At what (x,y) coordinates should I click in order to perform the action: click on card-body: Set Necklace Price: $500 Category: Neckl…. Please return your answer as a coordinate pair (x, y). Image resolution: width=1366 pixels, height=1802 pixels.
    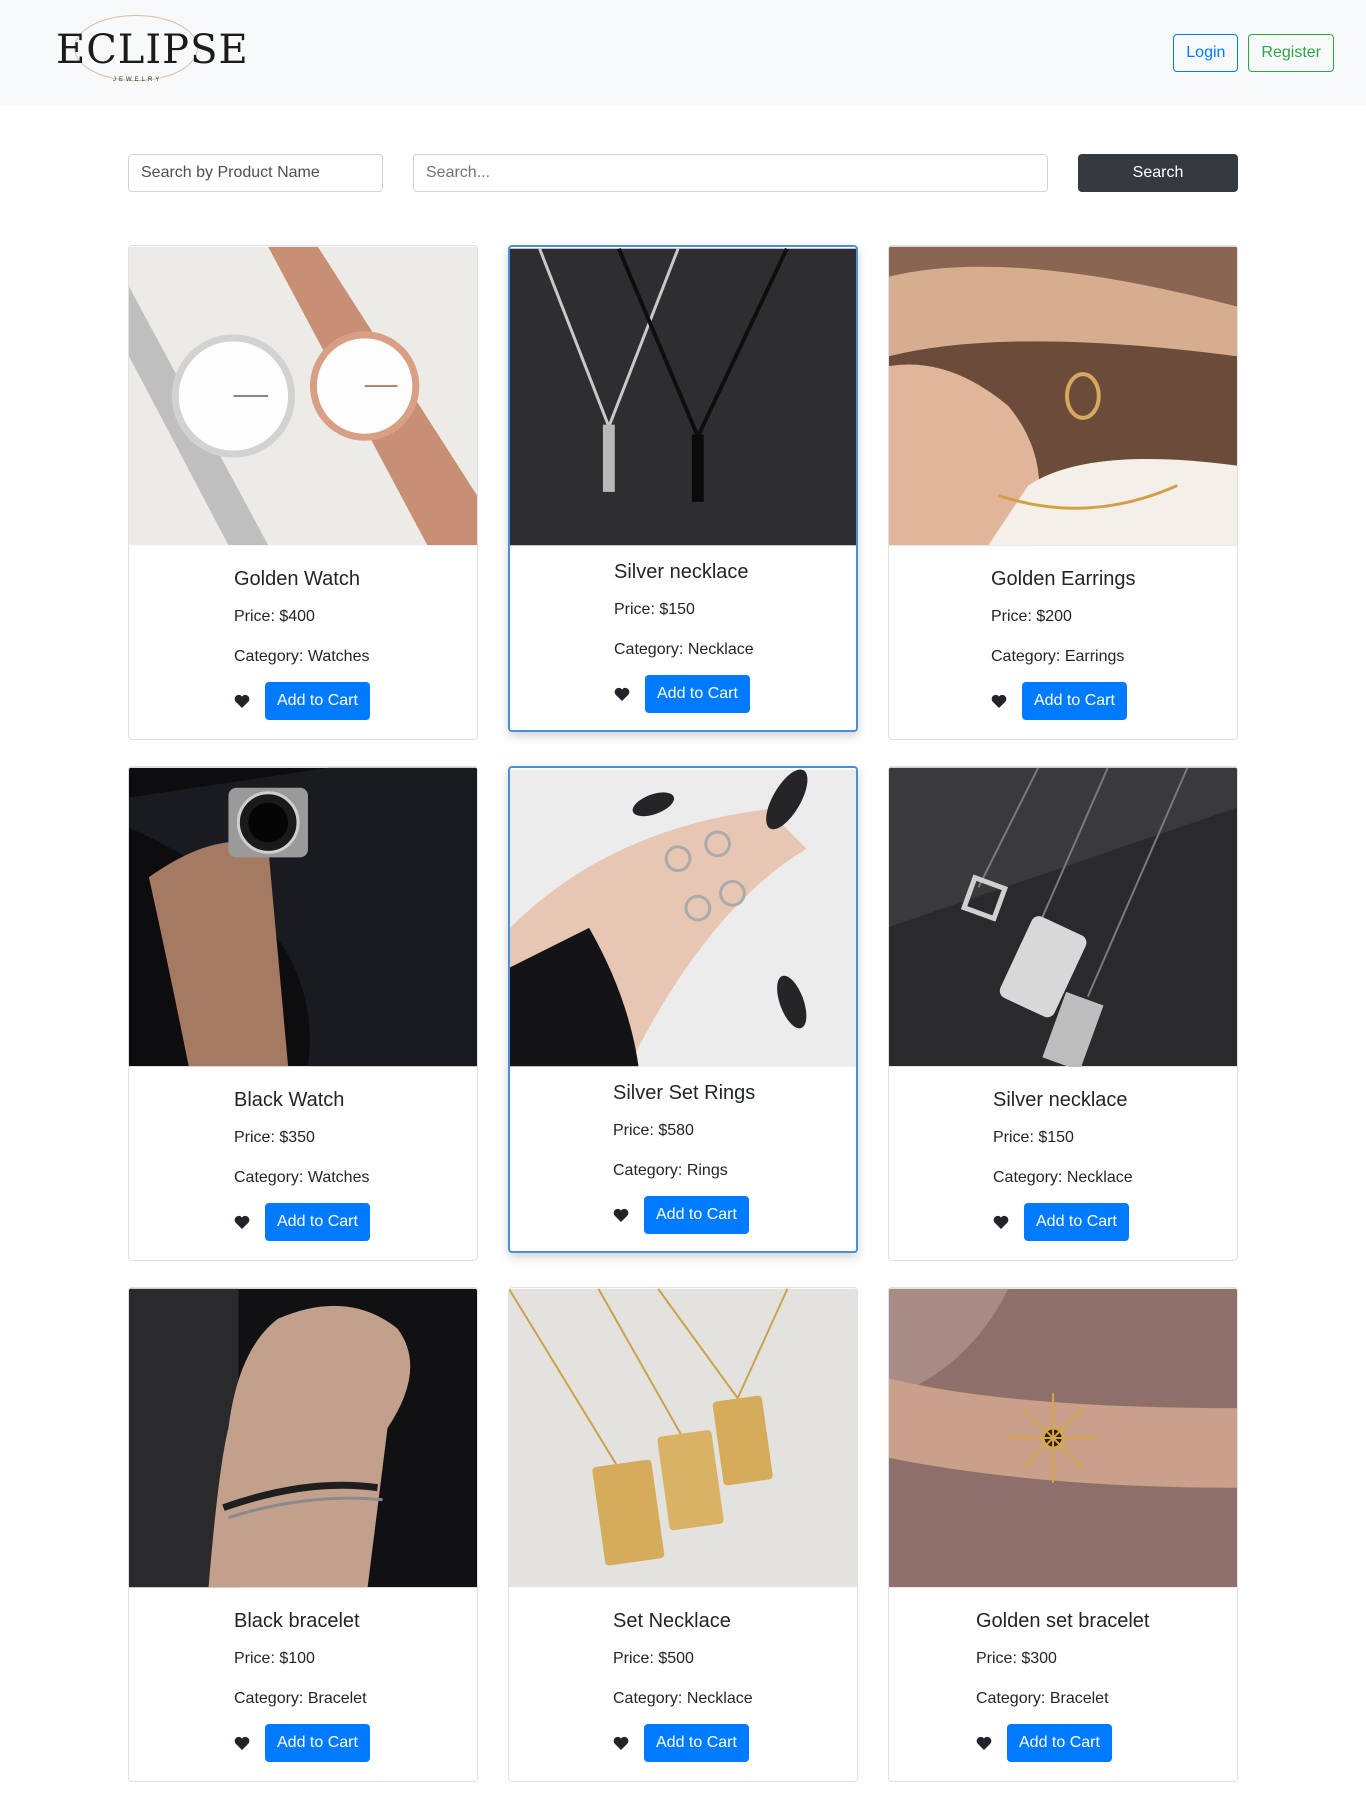
    Looking at the image, I should click on (683, 1684).